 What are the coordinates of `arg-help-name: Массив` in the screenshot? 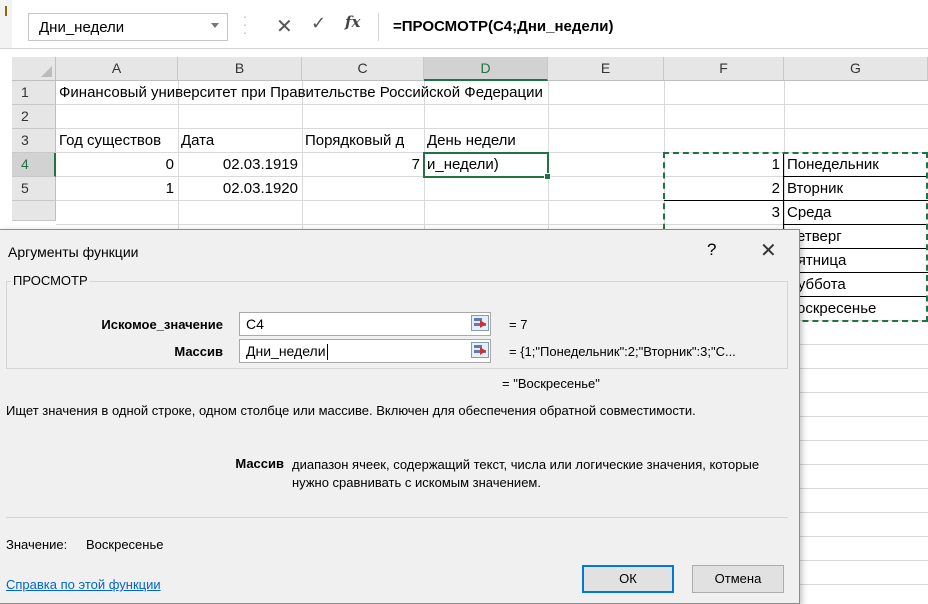 It's located at (259, 463).